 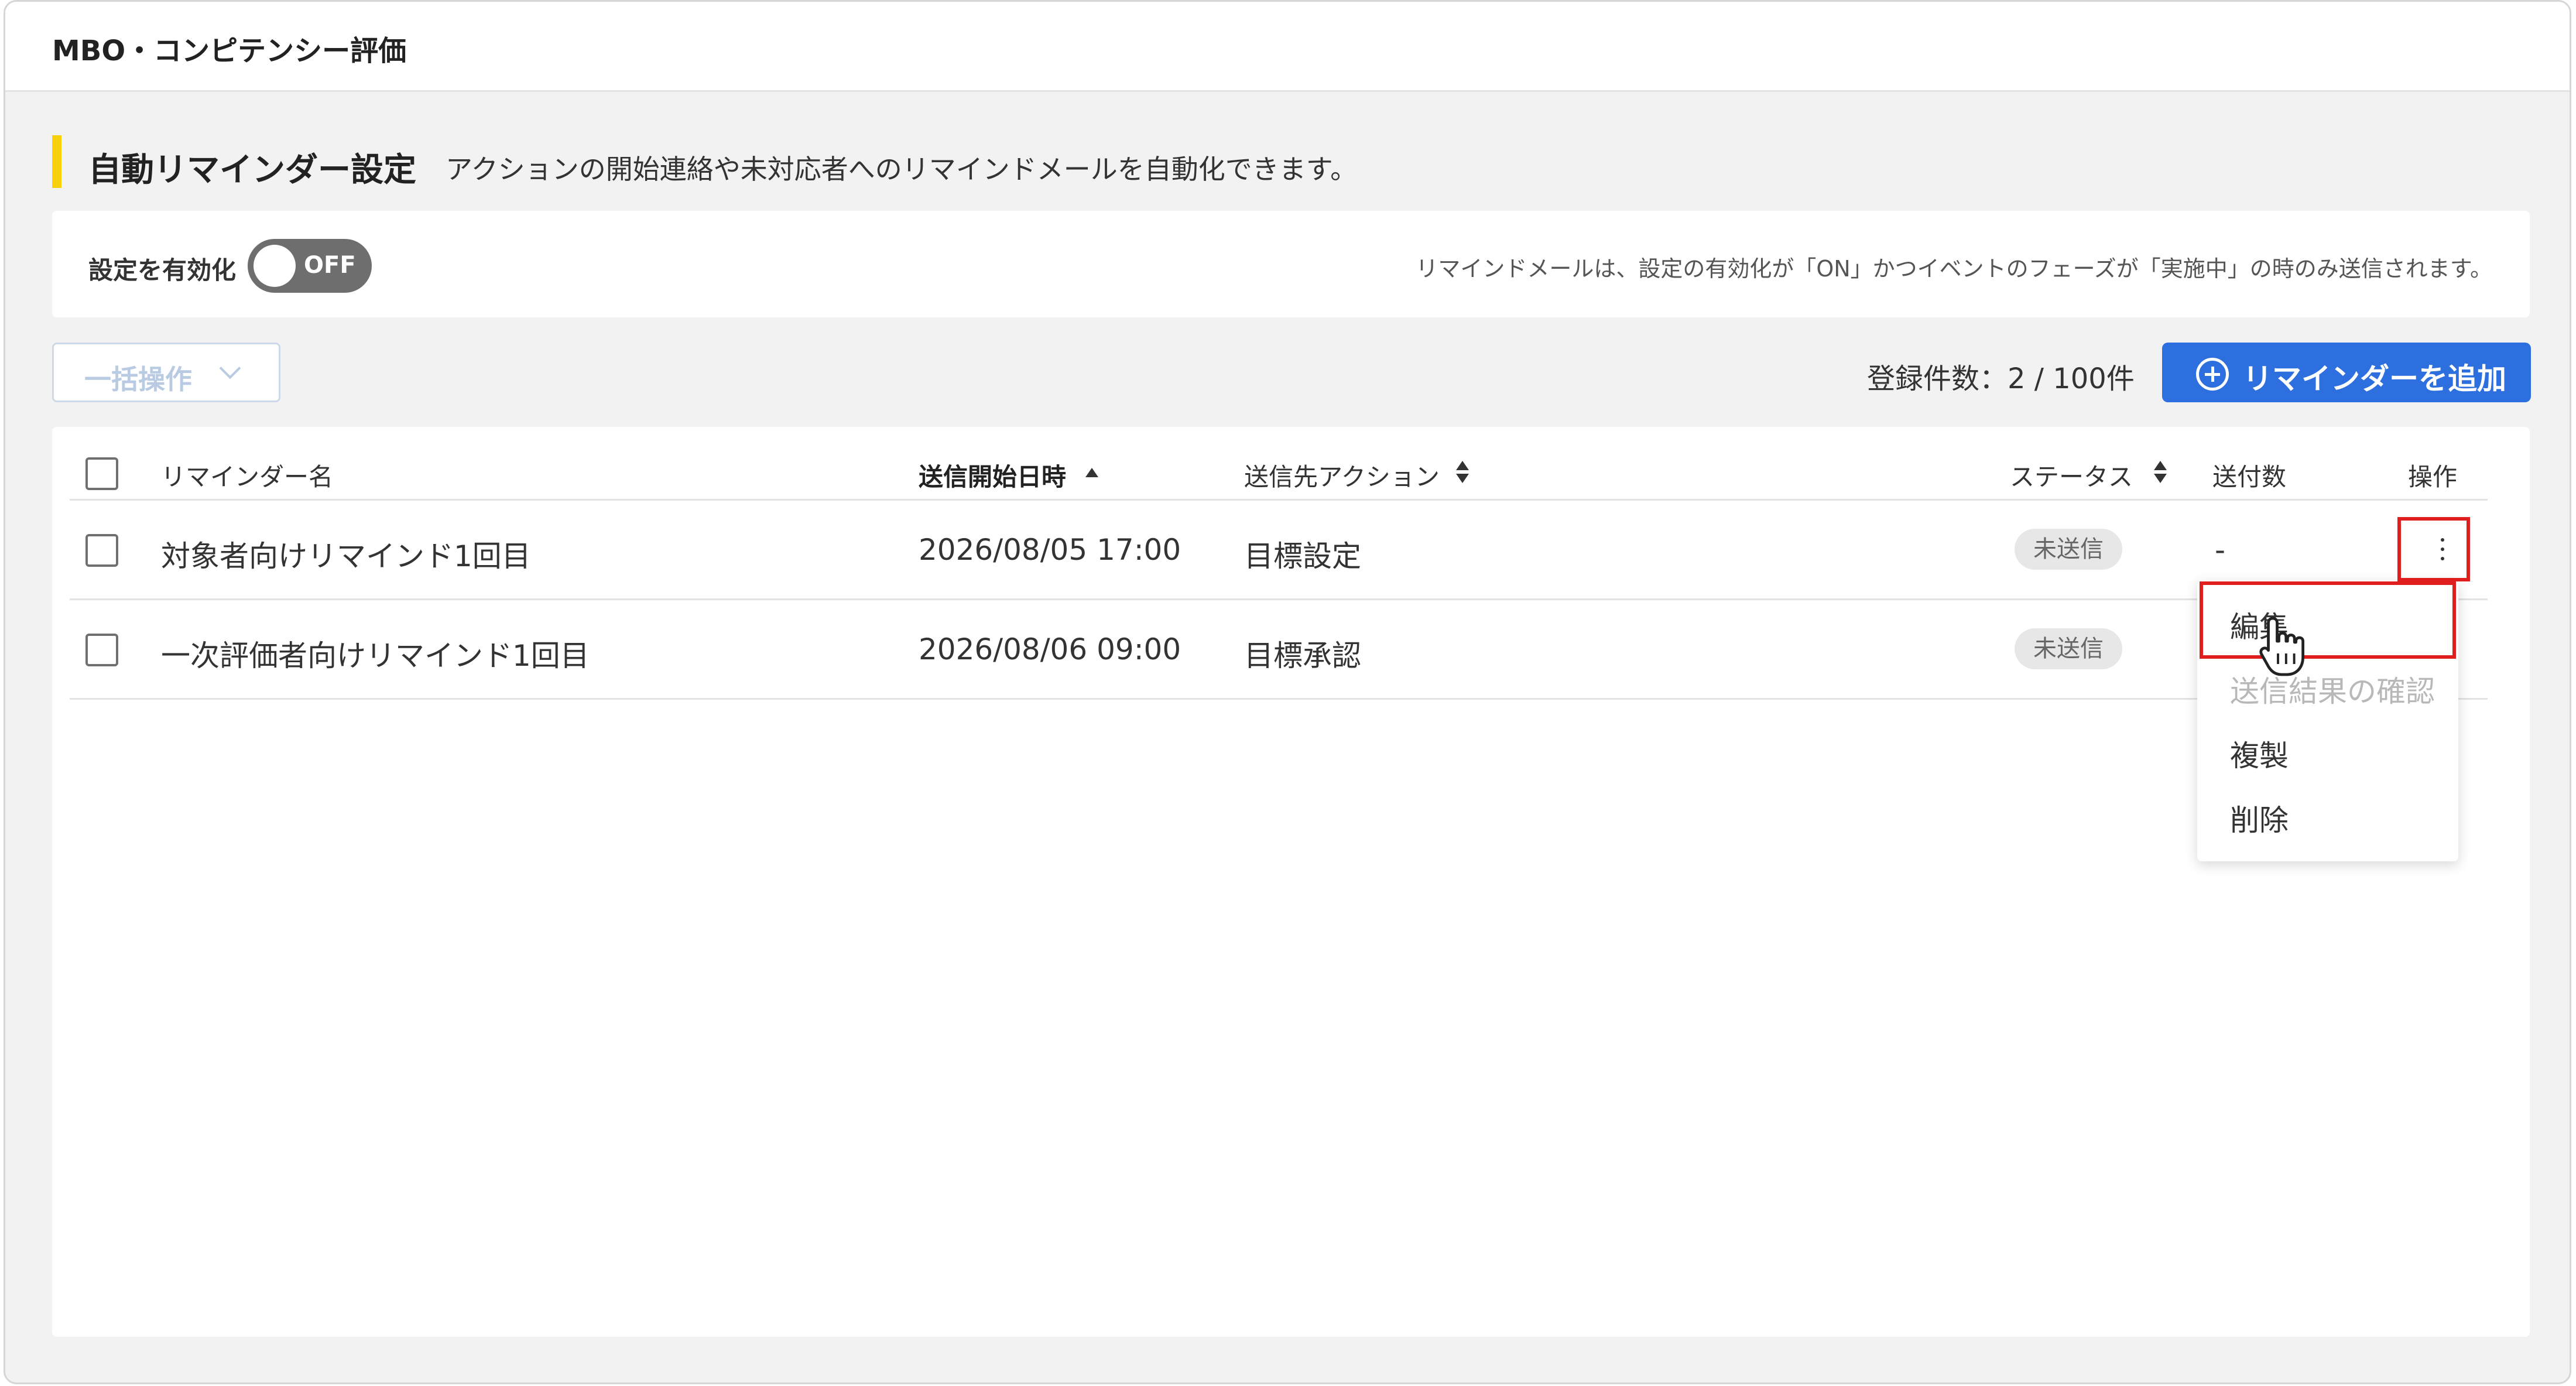 I want to click on toggle-knob, so click(x=275, y=266).